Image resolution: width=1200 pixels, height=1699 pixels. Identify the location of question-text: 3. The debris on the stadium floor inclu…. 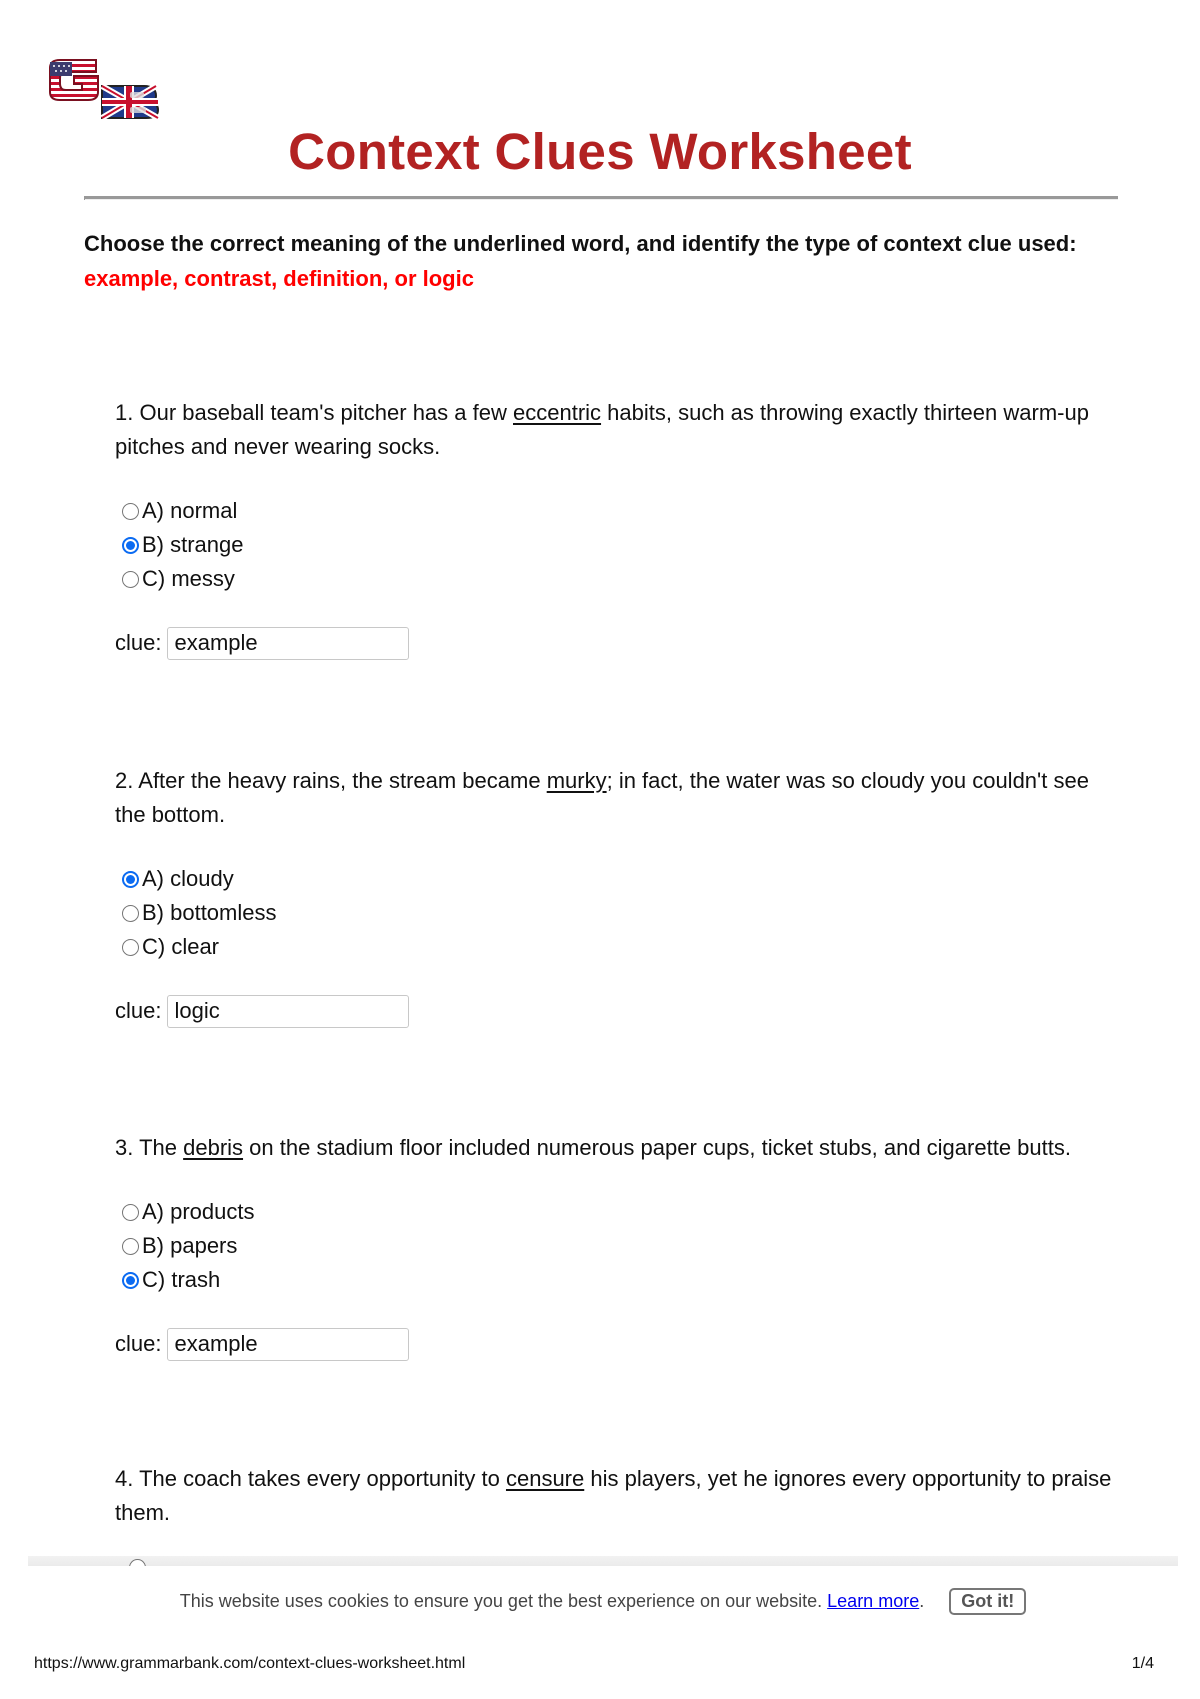
(593, 1147).